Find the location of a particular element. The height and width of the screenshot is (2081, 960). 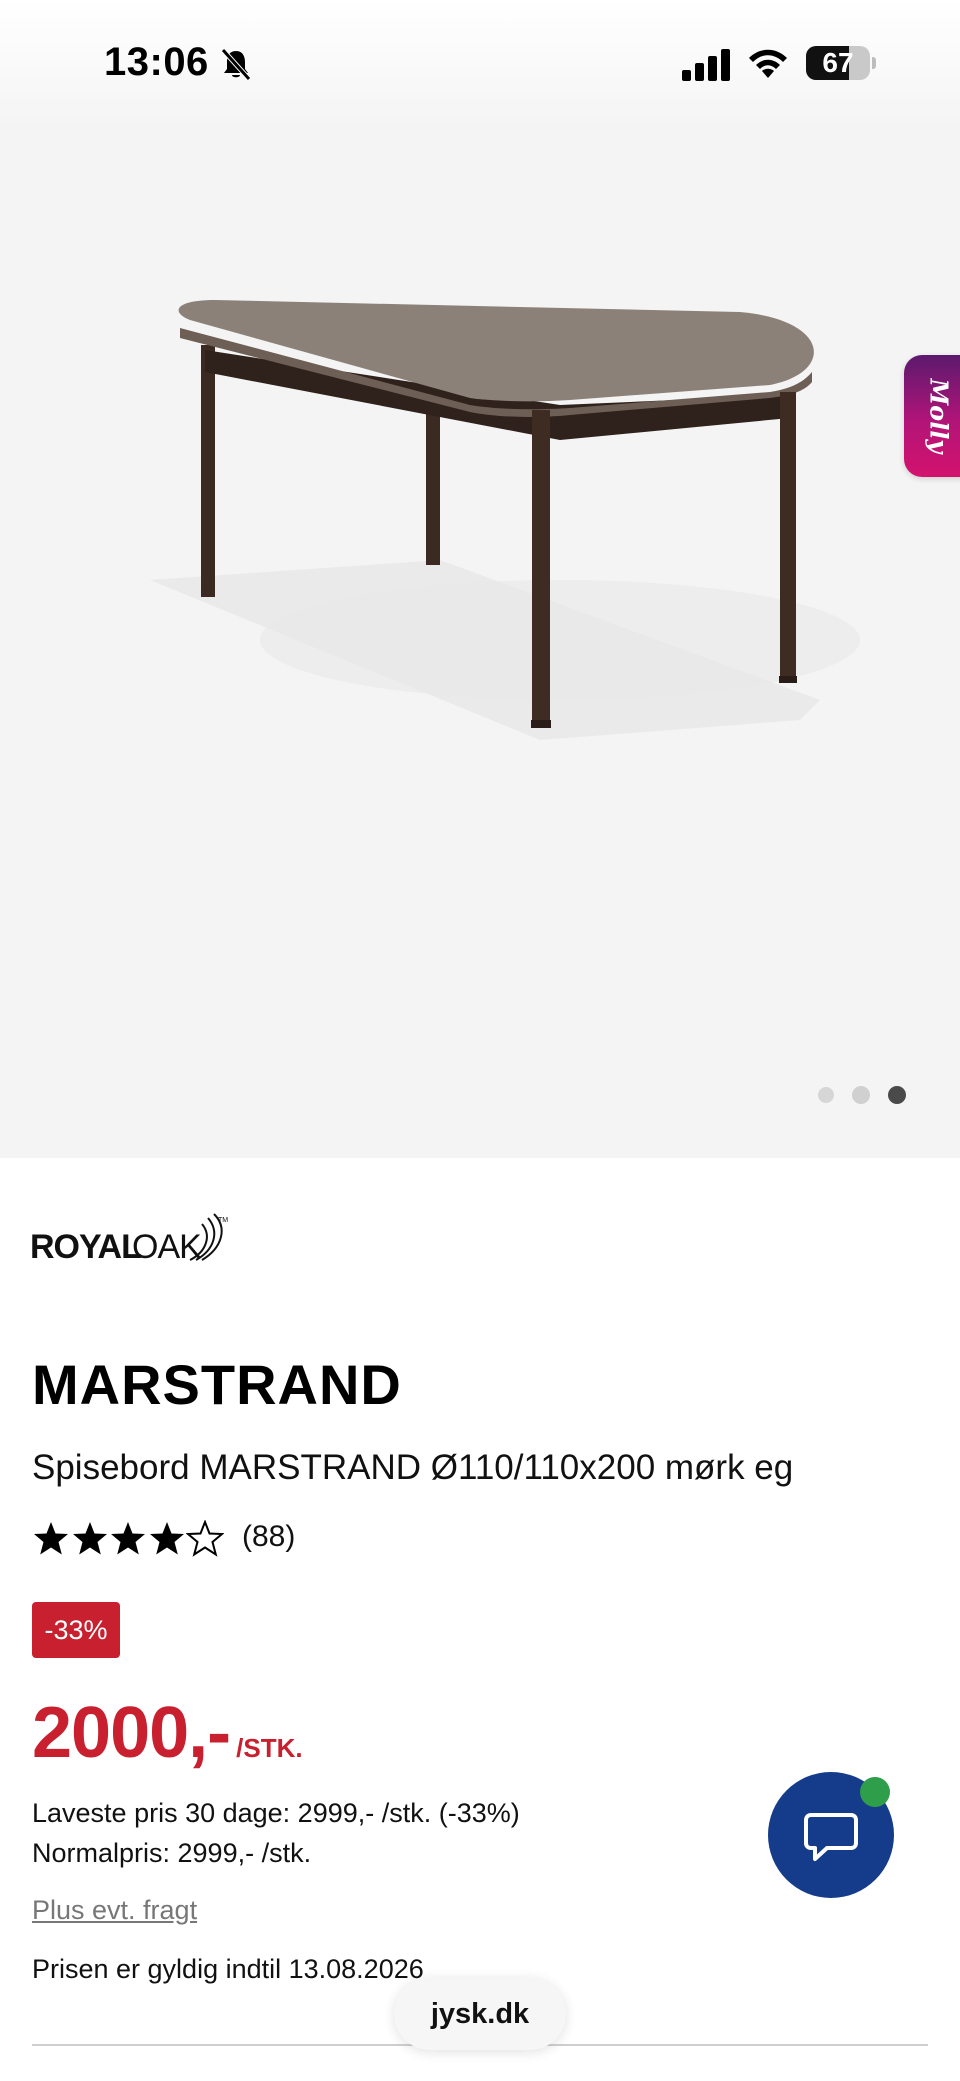

star-empty-icon is located at coordinates (205, 1538).